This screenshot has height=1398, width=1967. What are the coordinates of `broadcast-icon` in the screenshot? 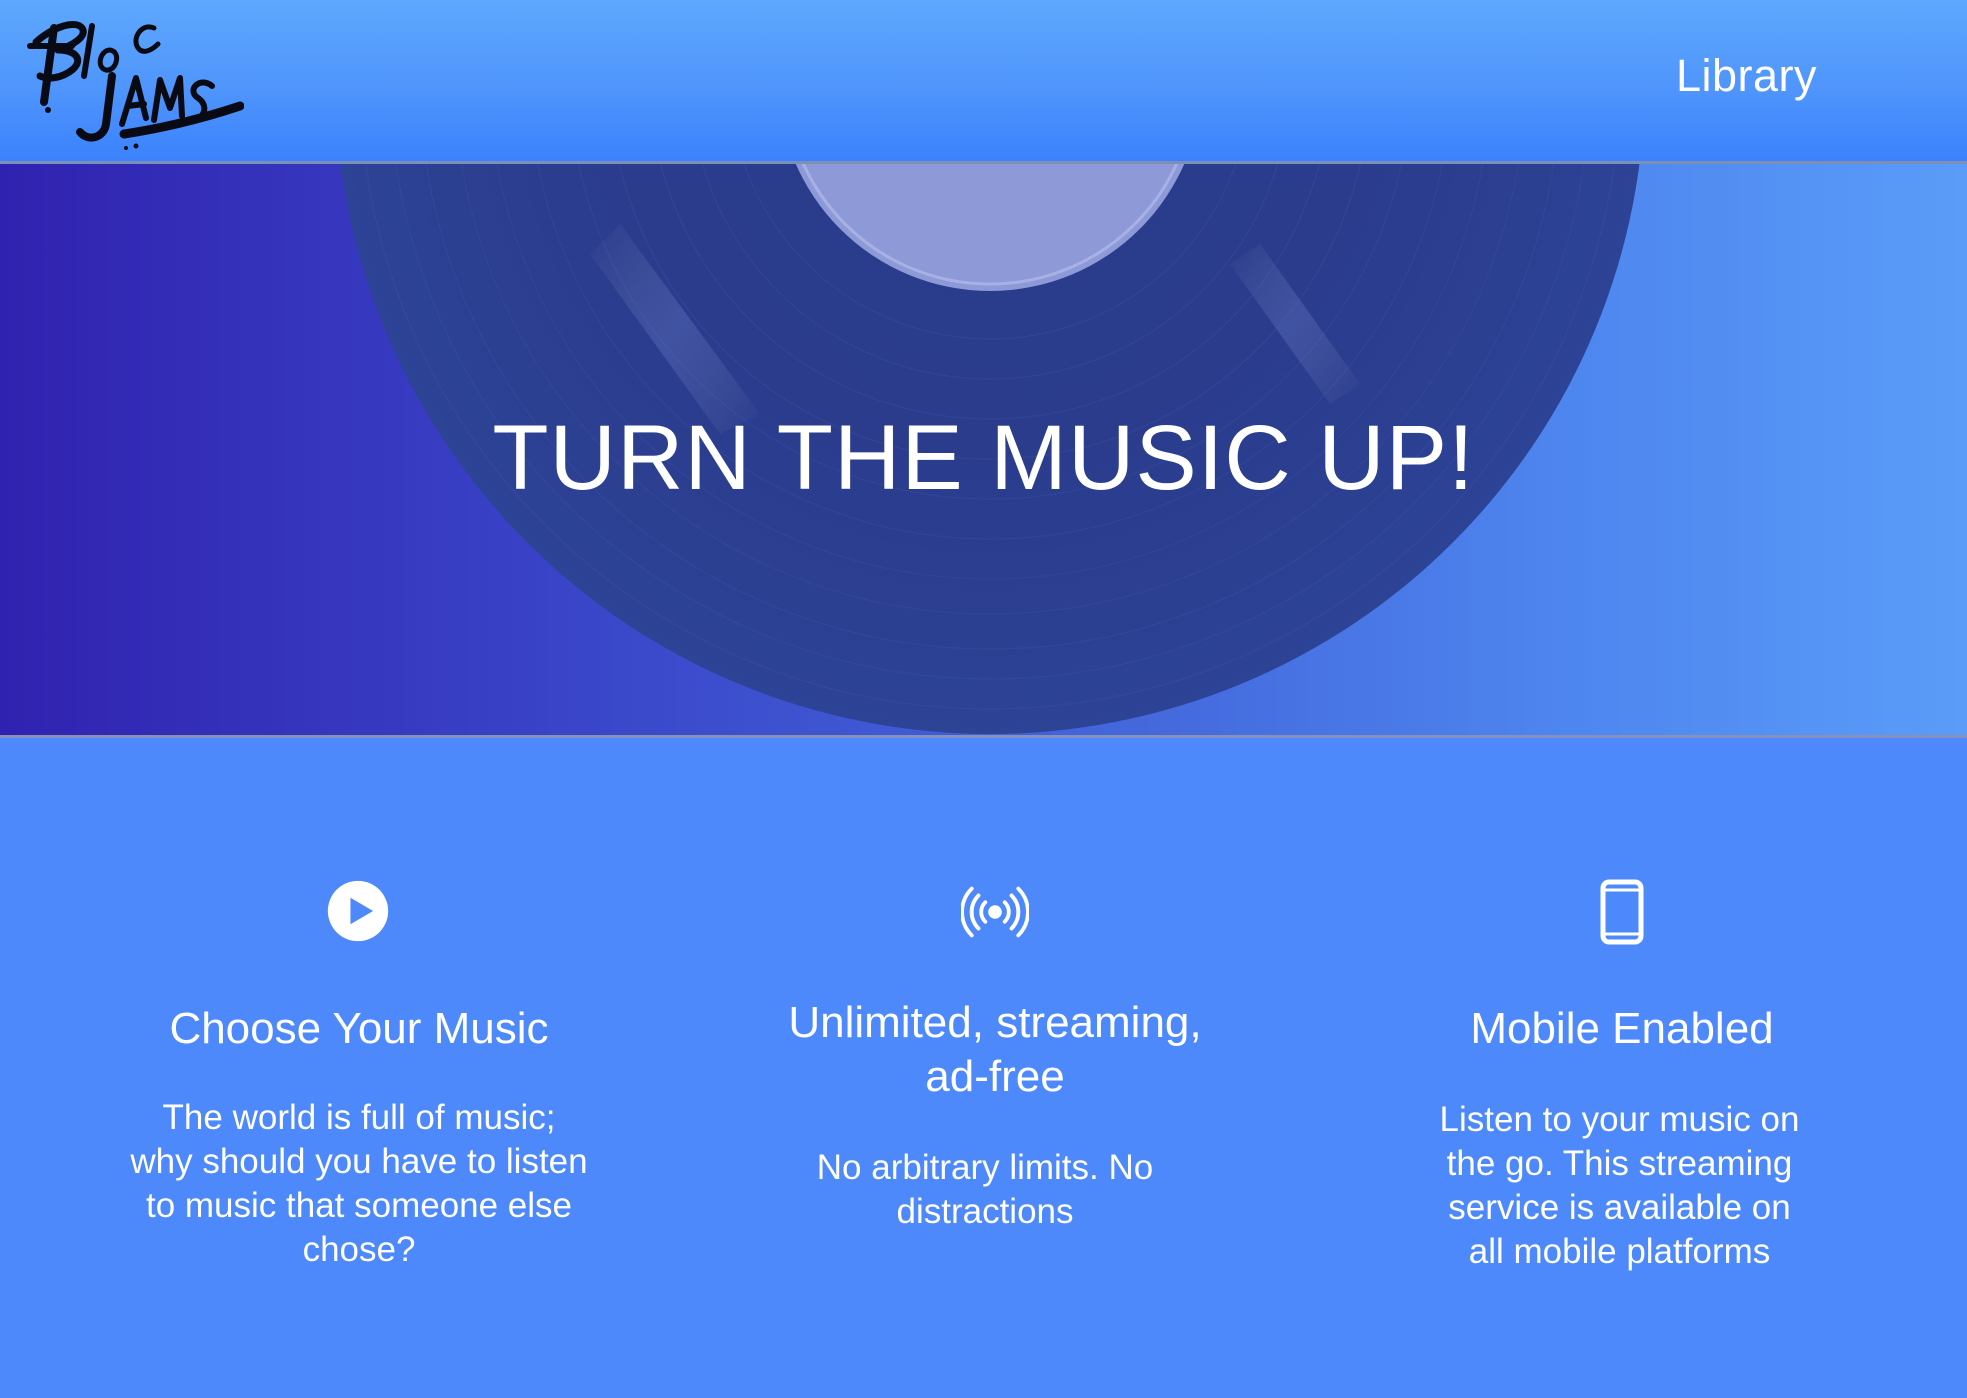 It's located at (995, 912).